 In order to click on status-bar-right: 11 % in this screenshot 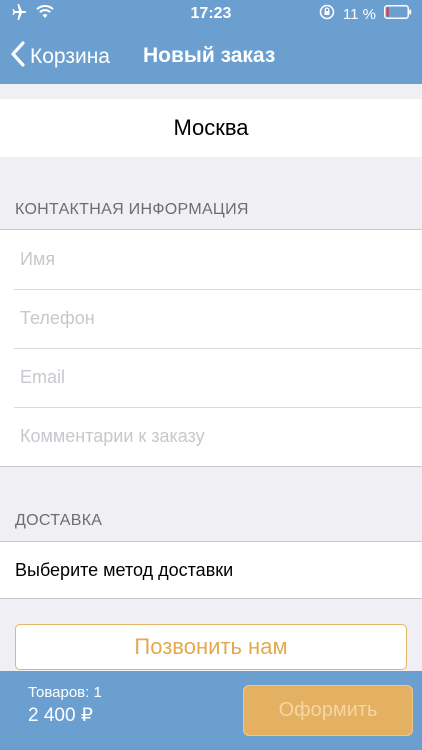, I will do `click(365, 14)`.